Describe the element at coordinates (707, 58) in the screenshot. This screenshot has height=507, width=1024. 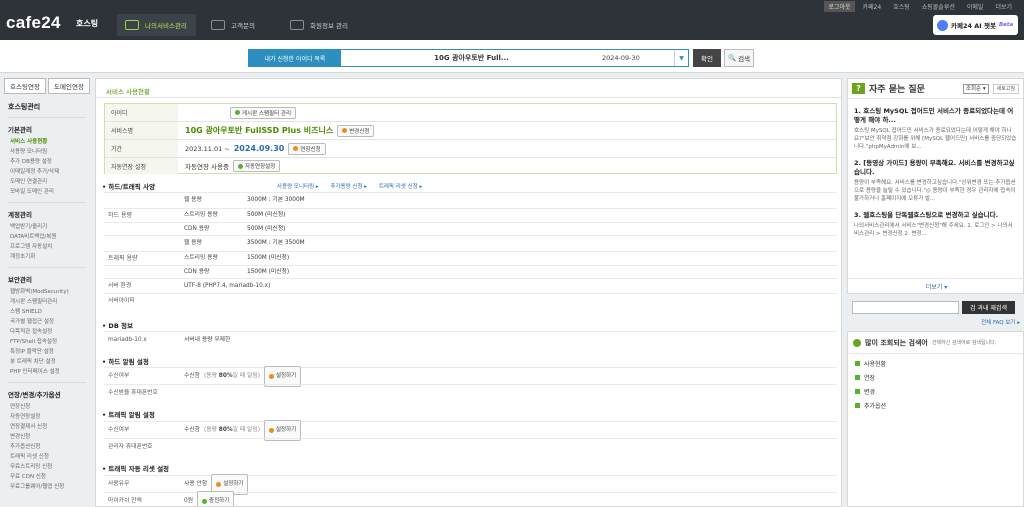
I see `confirm-button: 확인` at that location.